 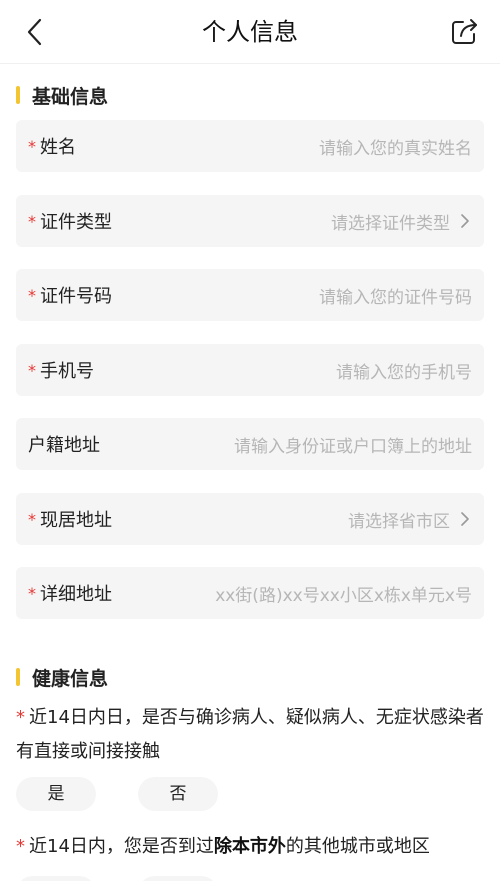 I want to click on section-health-info: 健康信息, so click(x=62, y=677).